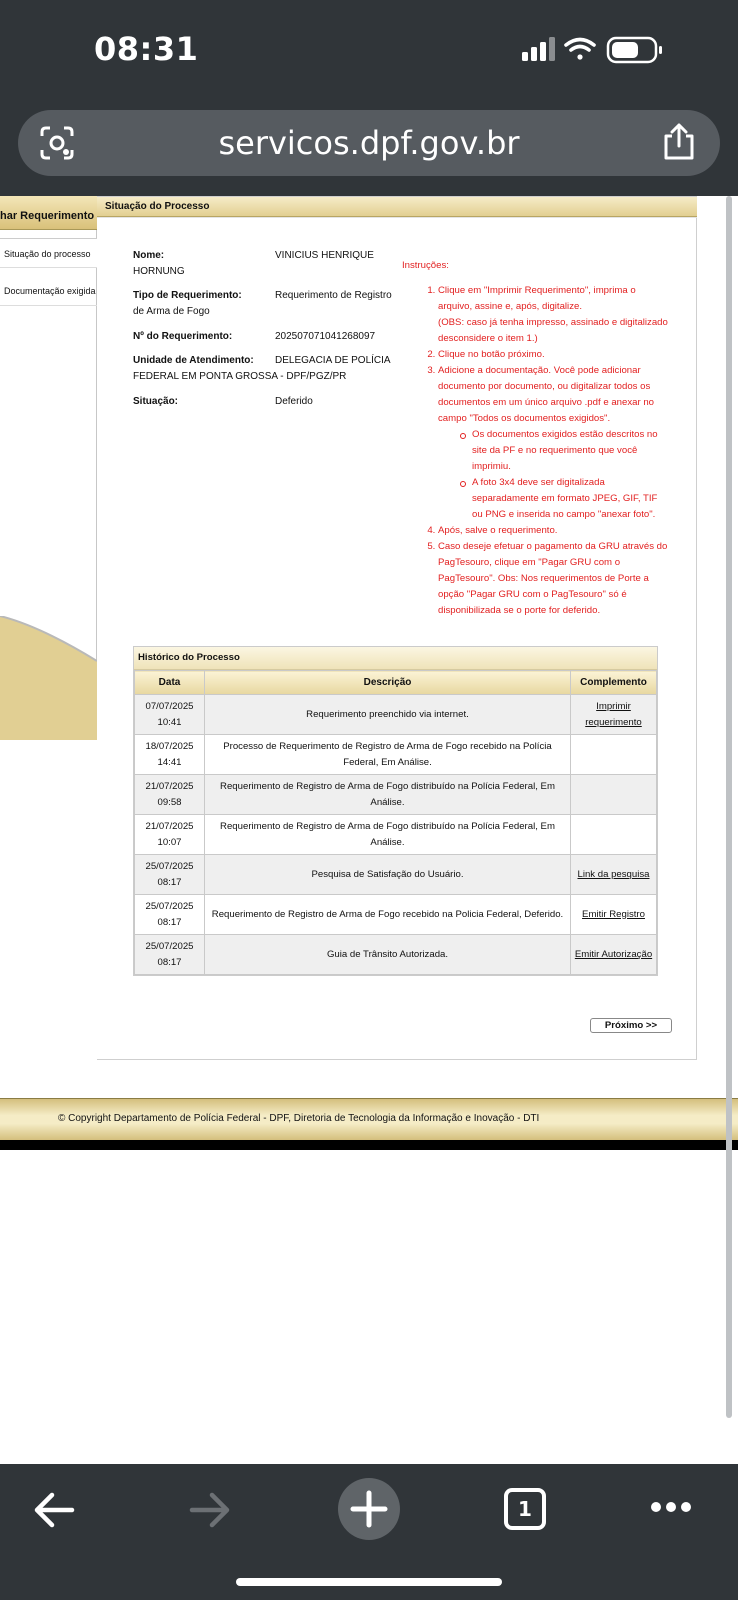 The width and height of the screenshot is (738, 1600). What do you see at coordinates (169, 682) in the screenshot?
I see `col-header-date: Data` at bounding box center [169, 682].